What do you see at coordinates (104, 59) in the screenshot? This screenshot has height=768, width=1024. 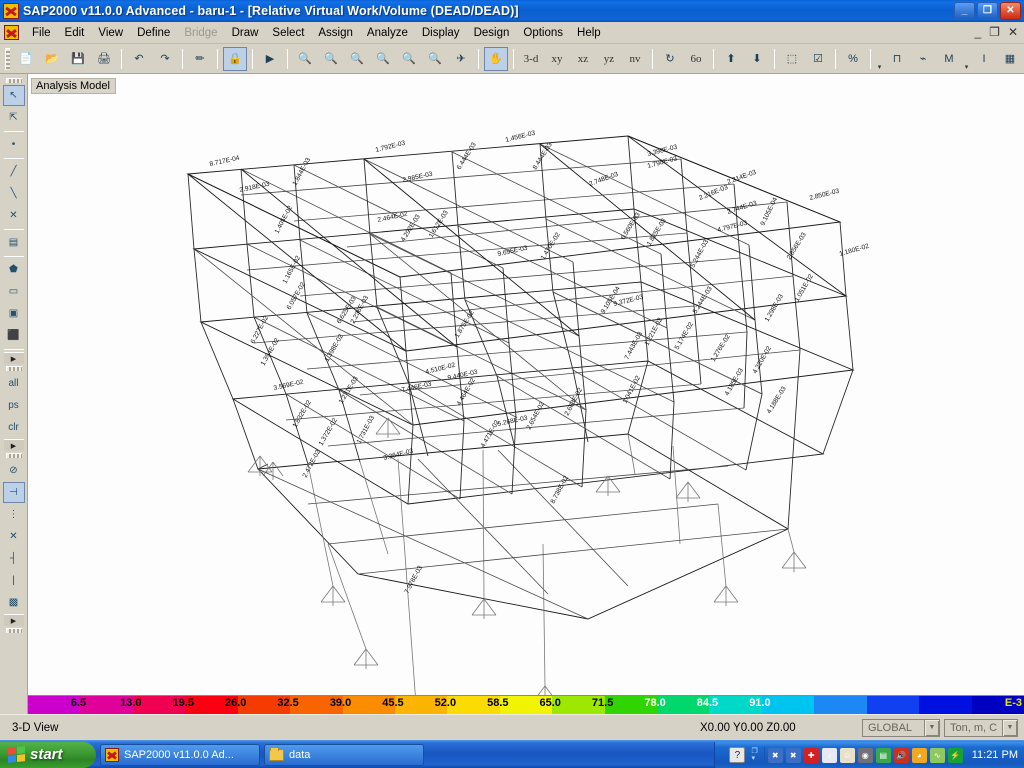 I see `print-icon: 🖨` at bounding box center [104, 59].